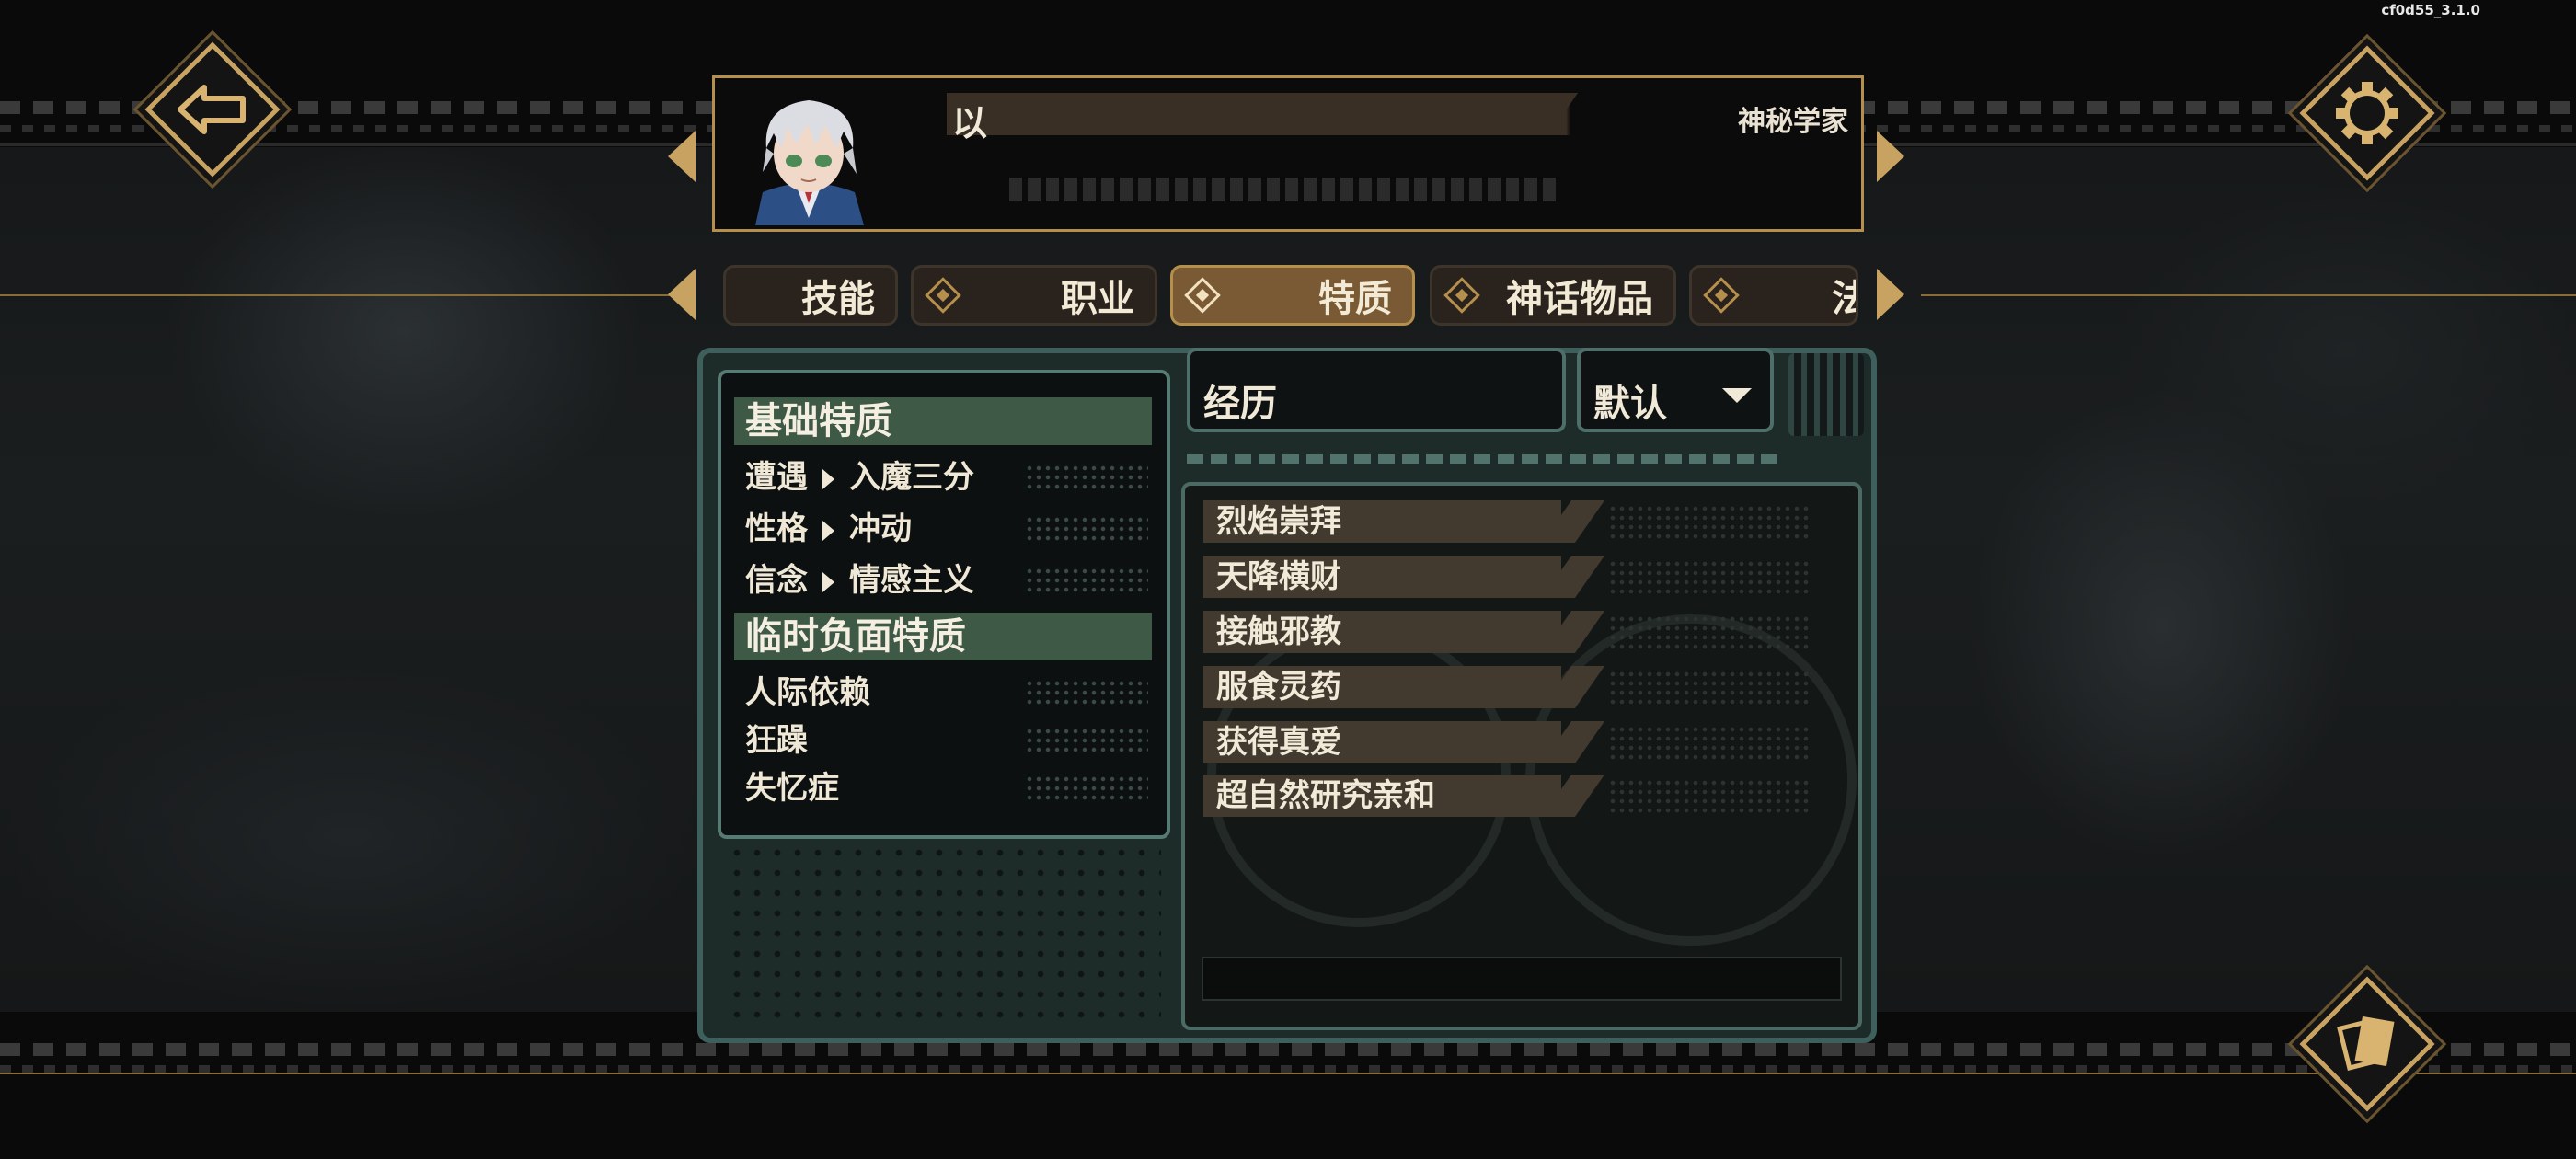 The height and width of the screenshot is (1159, 2576). Describe the element at coordinates (1737, 395) in the screenshot. I see `caret-down-icon` at that location.